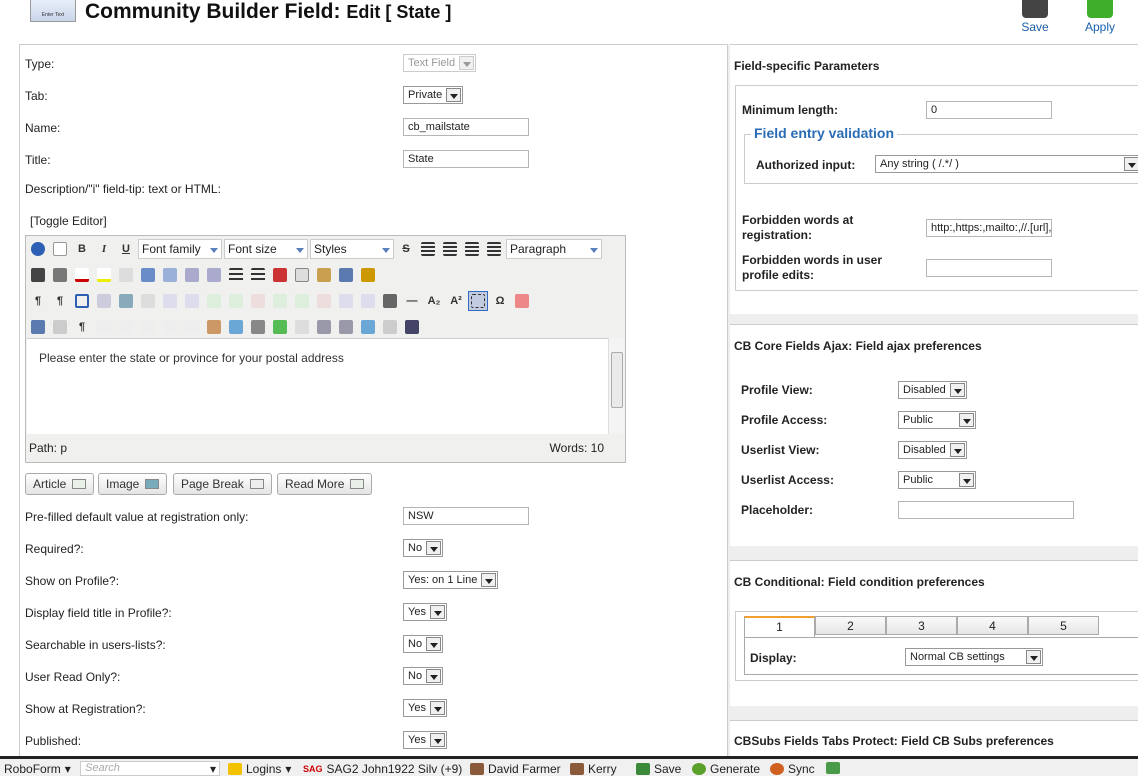  What do you see at coordinates (60, 275) in the screenshot?
I see `replace-icon` at bounding box center [60, 275].